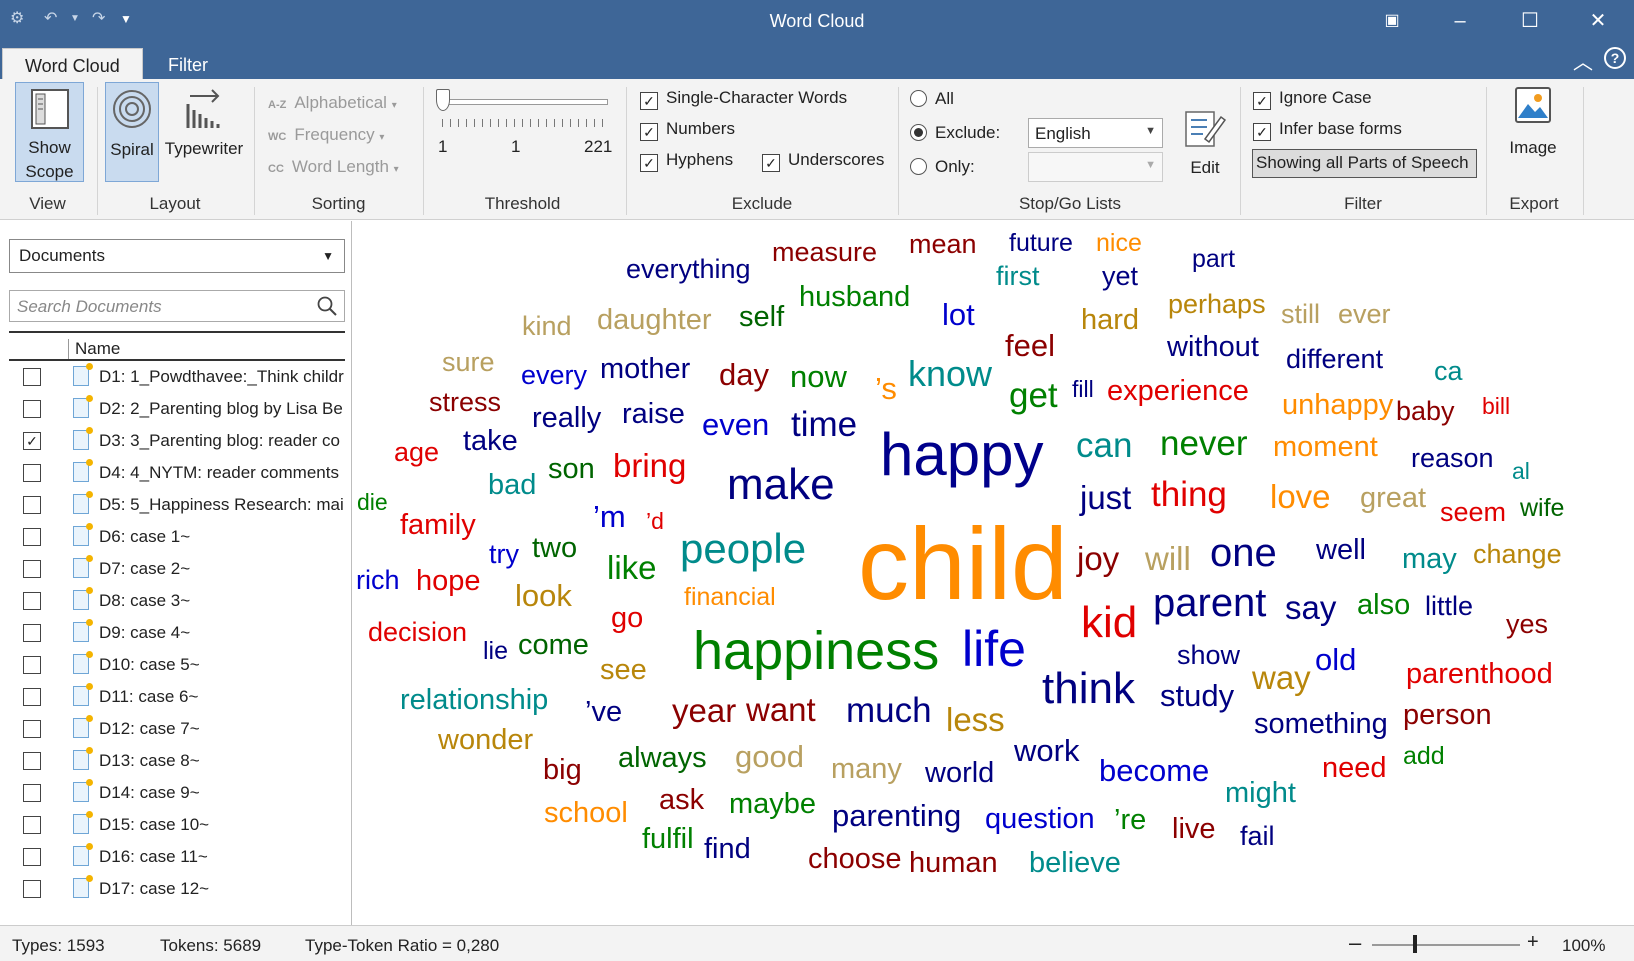 The image size is (1634, 961). I want to click on ignore-case-checkbox: ✓ Ignore Case, so click(1312, 99).